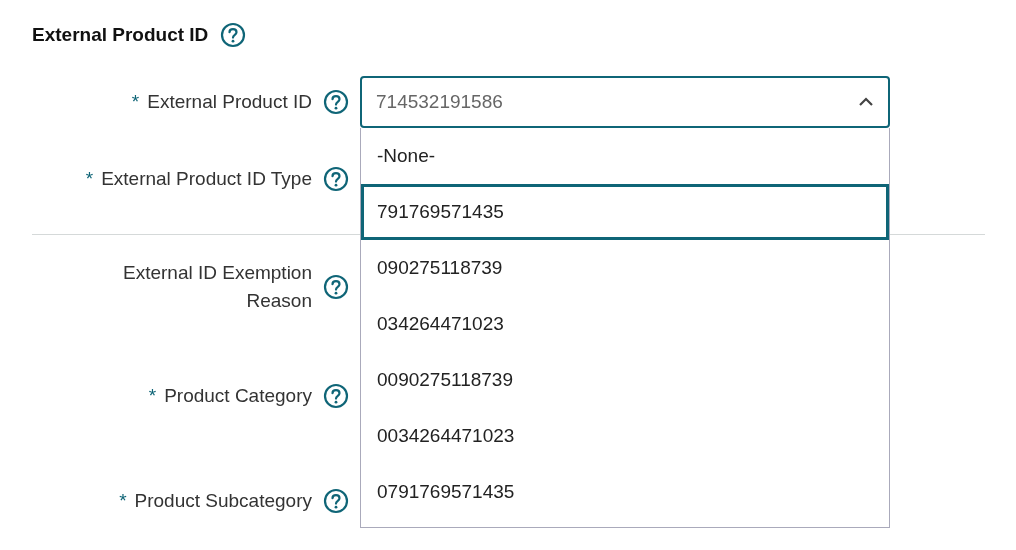 The image size is (1016, 550). I want to click on dropdown-option: 0034264471023, so click(625, 436).